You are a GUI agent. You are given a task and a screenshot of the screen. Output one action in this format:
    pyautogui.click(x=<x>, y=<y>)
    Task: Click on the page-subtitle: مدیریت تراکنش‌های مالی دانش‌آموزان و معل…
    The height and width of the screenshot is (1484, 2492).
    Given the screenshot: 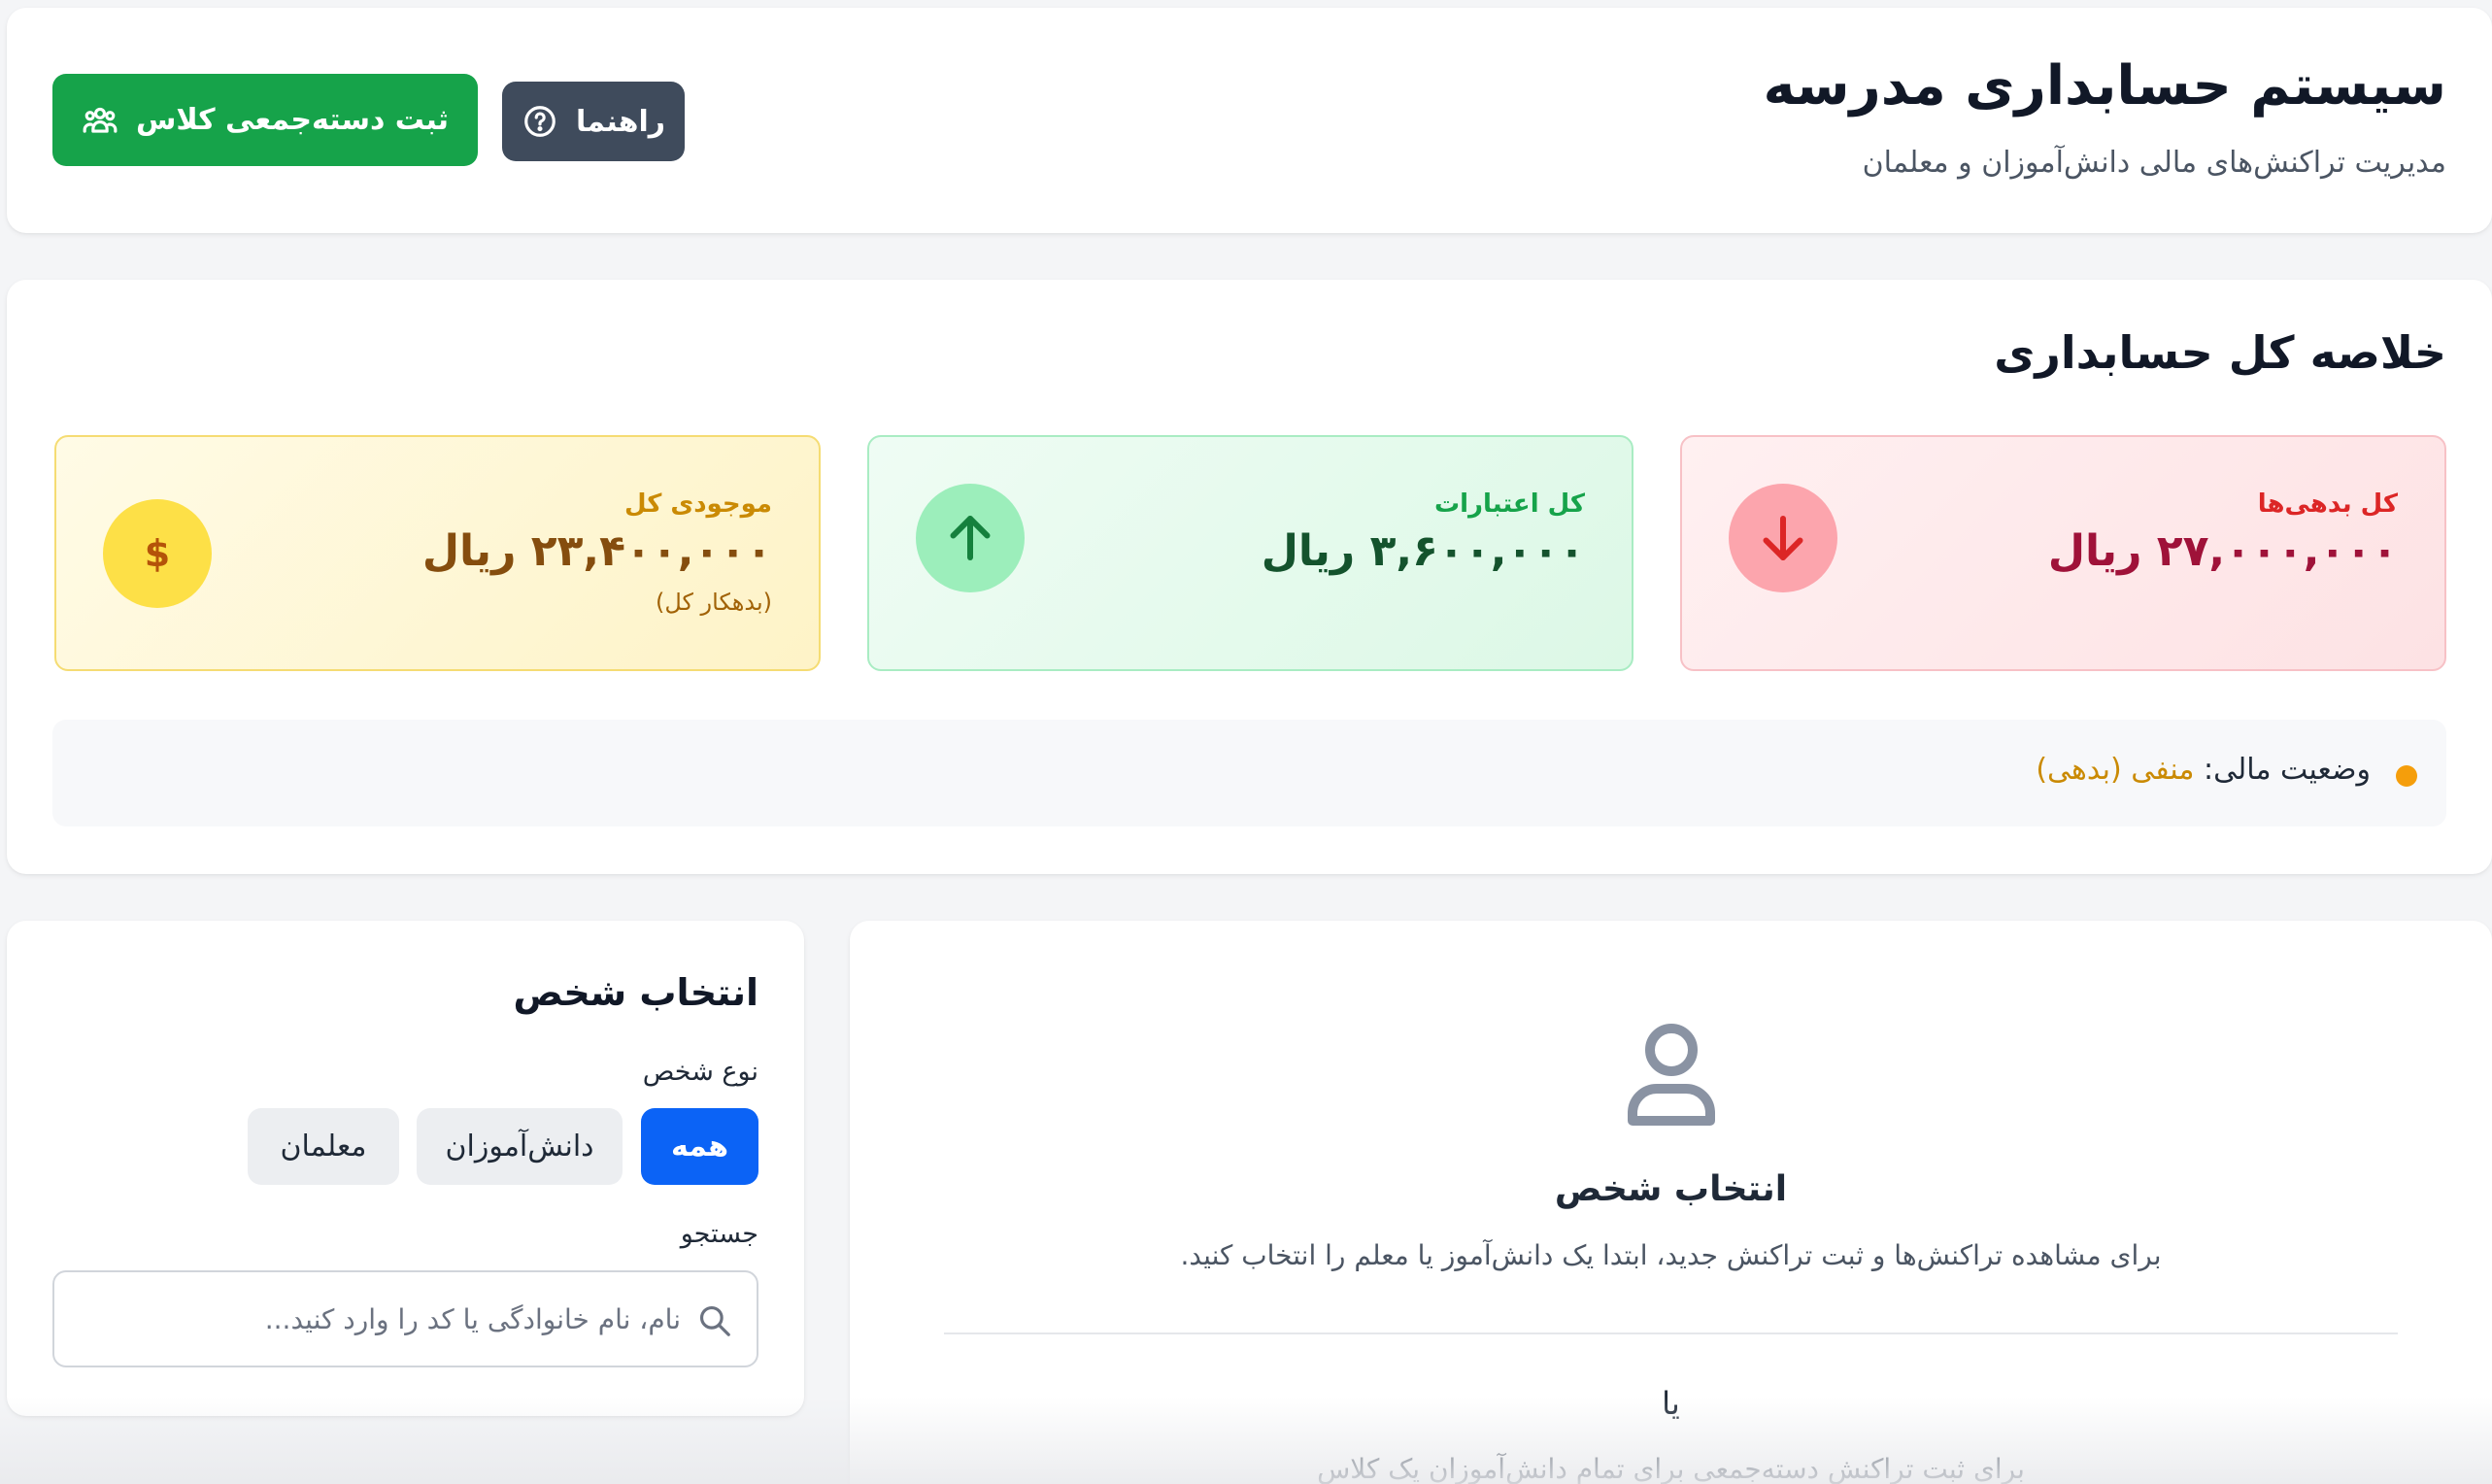 What is the action you would take?
    pyautogui.click(x=2154, y=163)
    